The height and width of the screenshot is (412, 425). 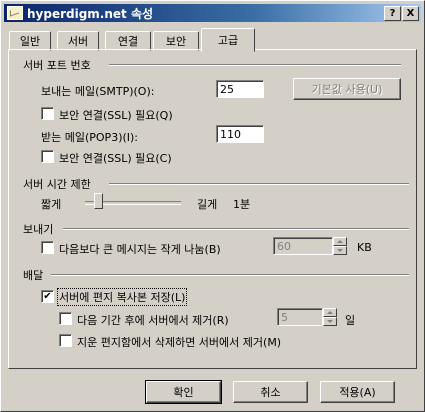 What do you see at coordinates (270, 392) in the screenshot?
I see `cancel-button: 취소` at bounding box center [270, 392].